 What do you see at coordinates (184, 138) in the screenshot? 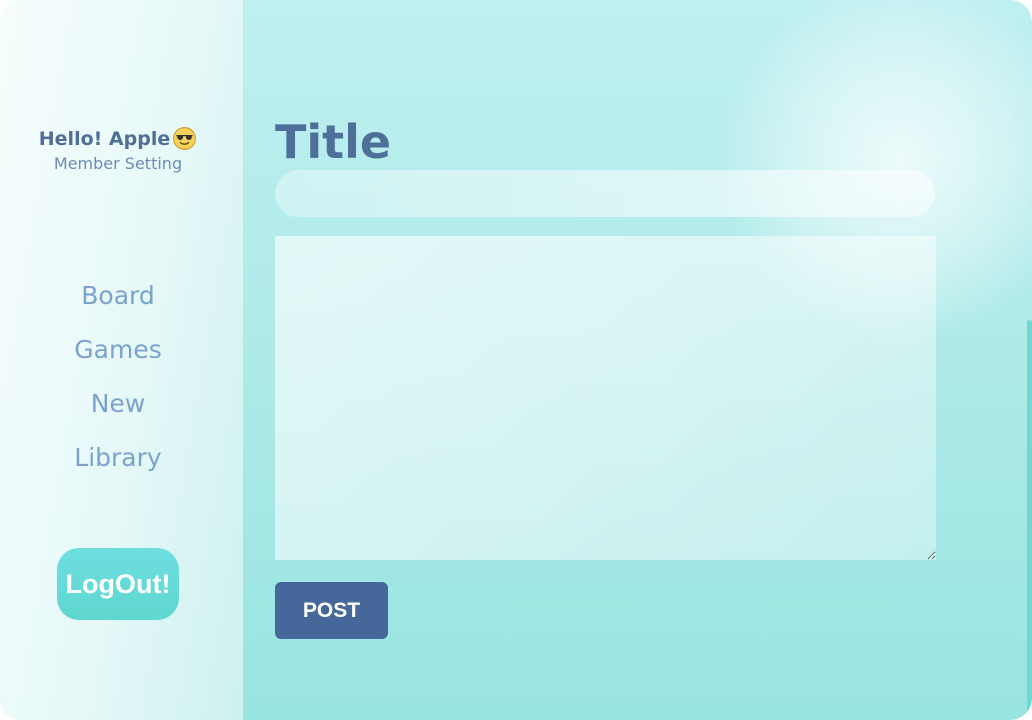
I see `sunglasses-emoji-icon` at bounding box center [184, 138].